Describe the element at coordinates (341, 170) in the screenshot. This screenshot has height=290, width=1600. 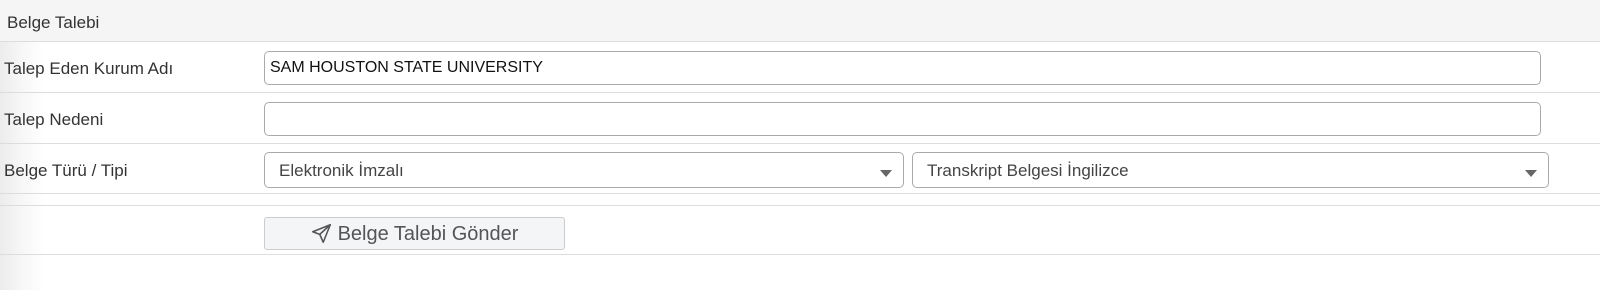
I see `signature-type-value: Elektronik İmzalı` at that location.